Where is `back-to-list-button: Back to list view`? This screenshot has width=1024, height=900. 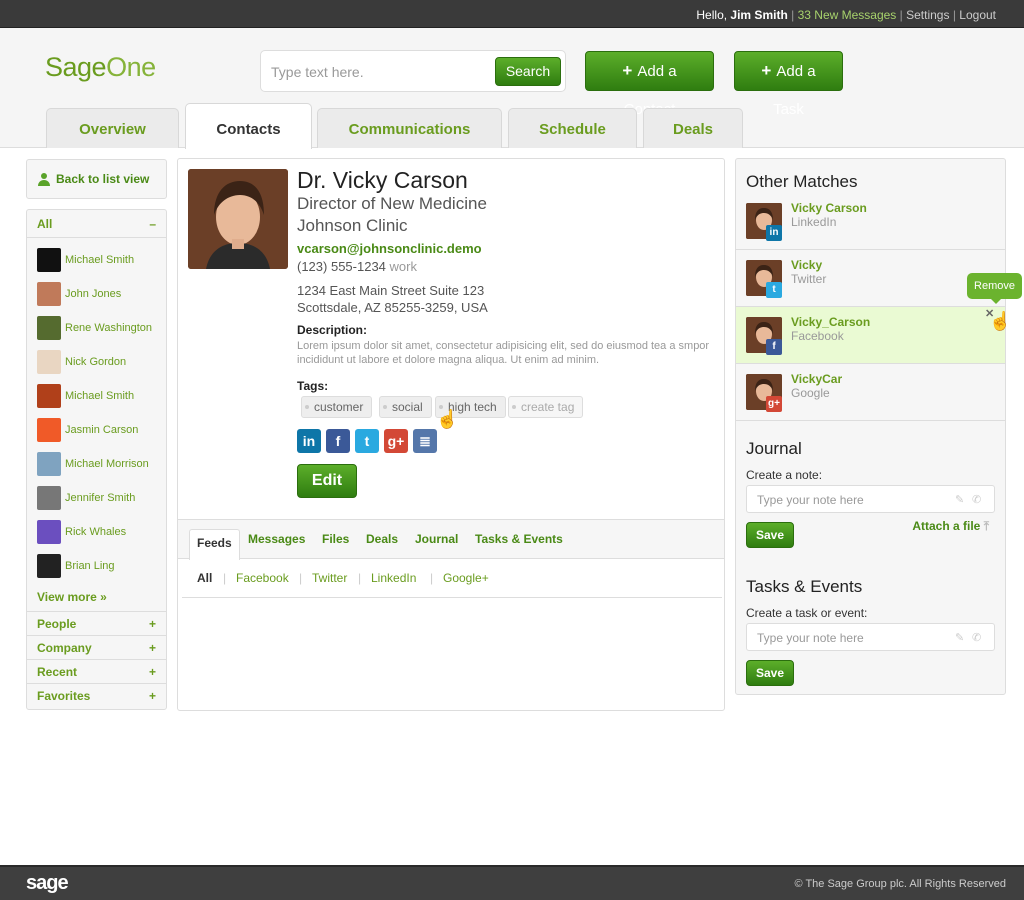
back-to-list-button: Back to list view is located at coordinates (96, 179).